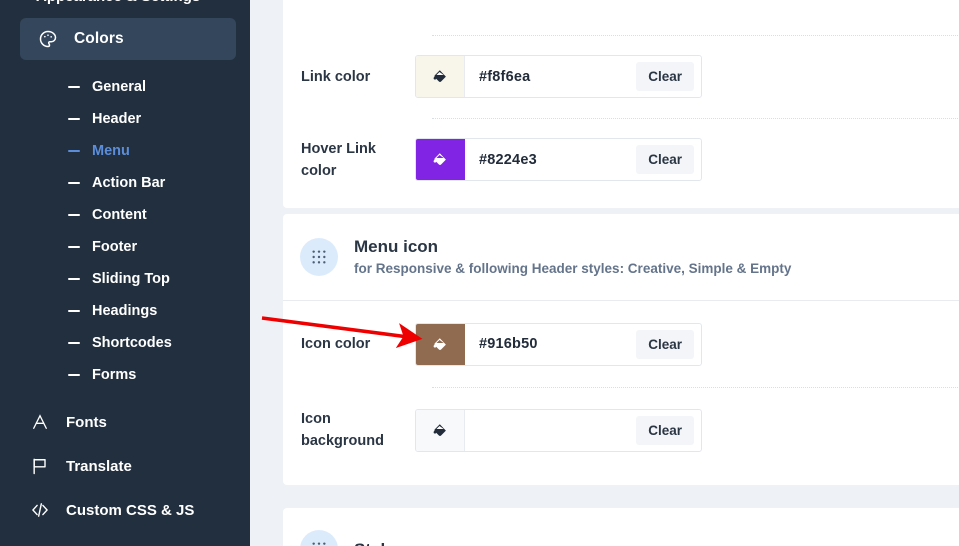 Image resolution: width=959 pixels, height=546 pixels. I want to click on color-swatch-hover-link-color, so click(440, 159).